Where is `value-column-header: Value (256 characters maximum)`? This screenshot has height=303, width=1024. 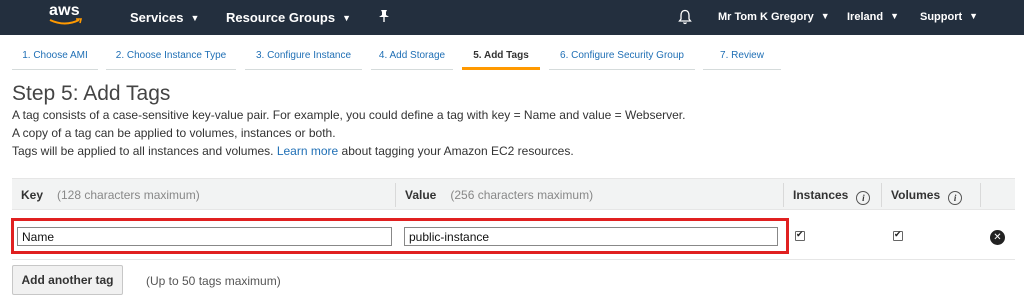
value-column-header: Value (256 characters maximum) is located at coordinates (499, 195).